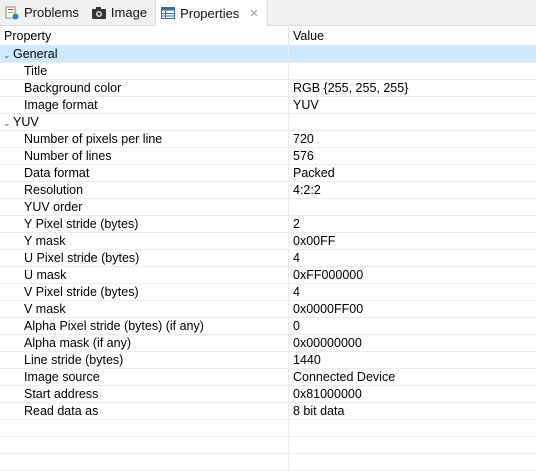  What do you see at coordinates (68, 156) in the screenshot?
I see `property-label: Number of lines` at bounding box center [68, 156].